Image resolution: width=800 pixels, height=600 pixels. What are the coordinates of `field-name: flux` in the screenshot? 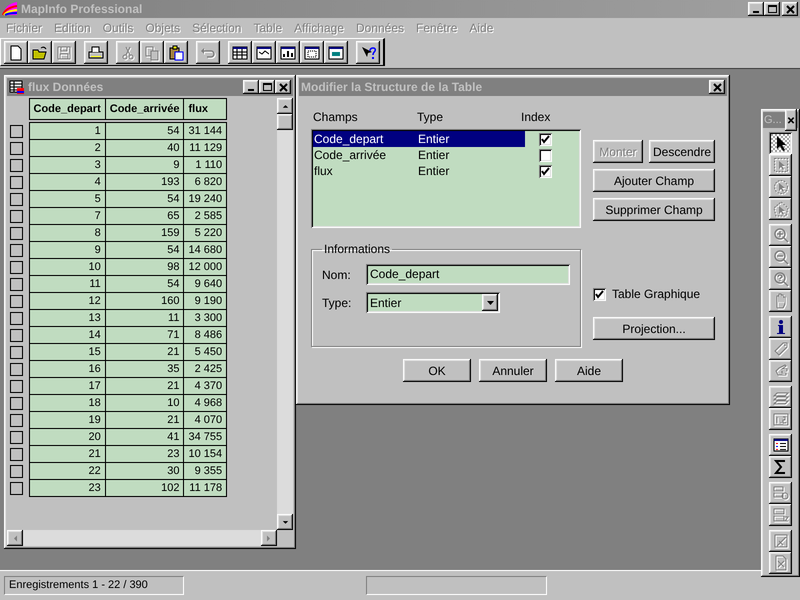 It's located at (324, 171).